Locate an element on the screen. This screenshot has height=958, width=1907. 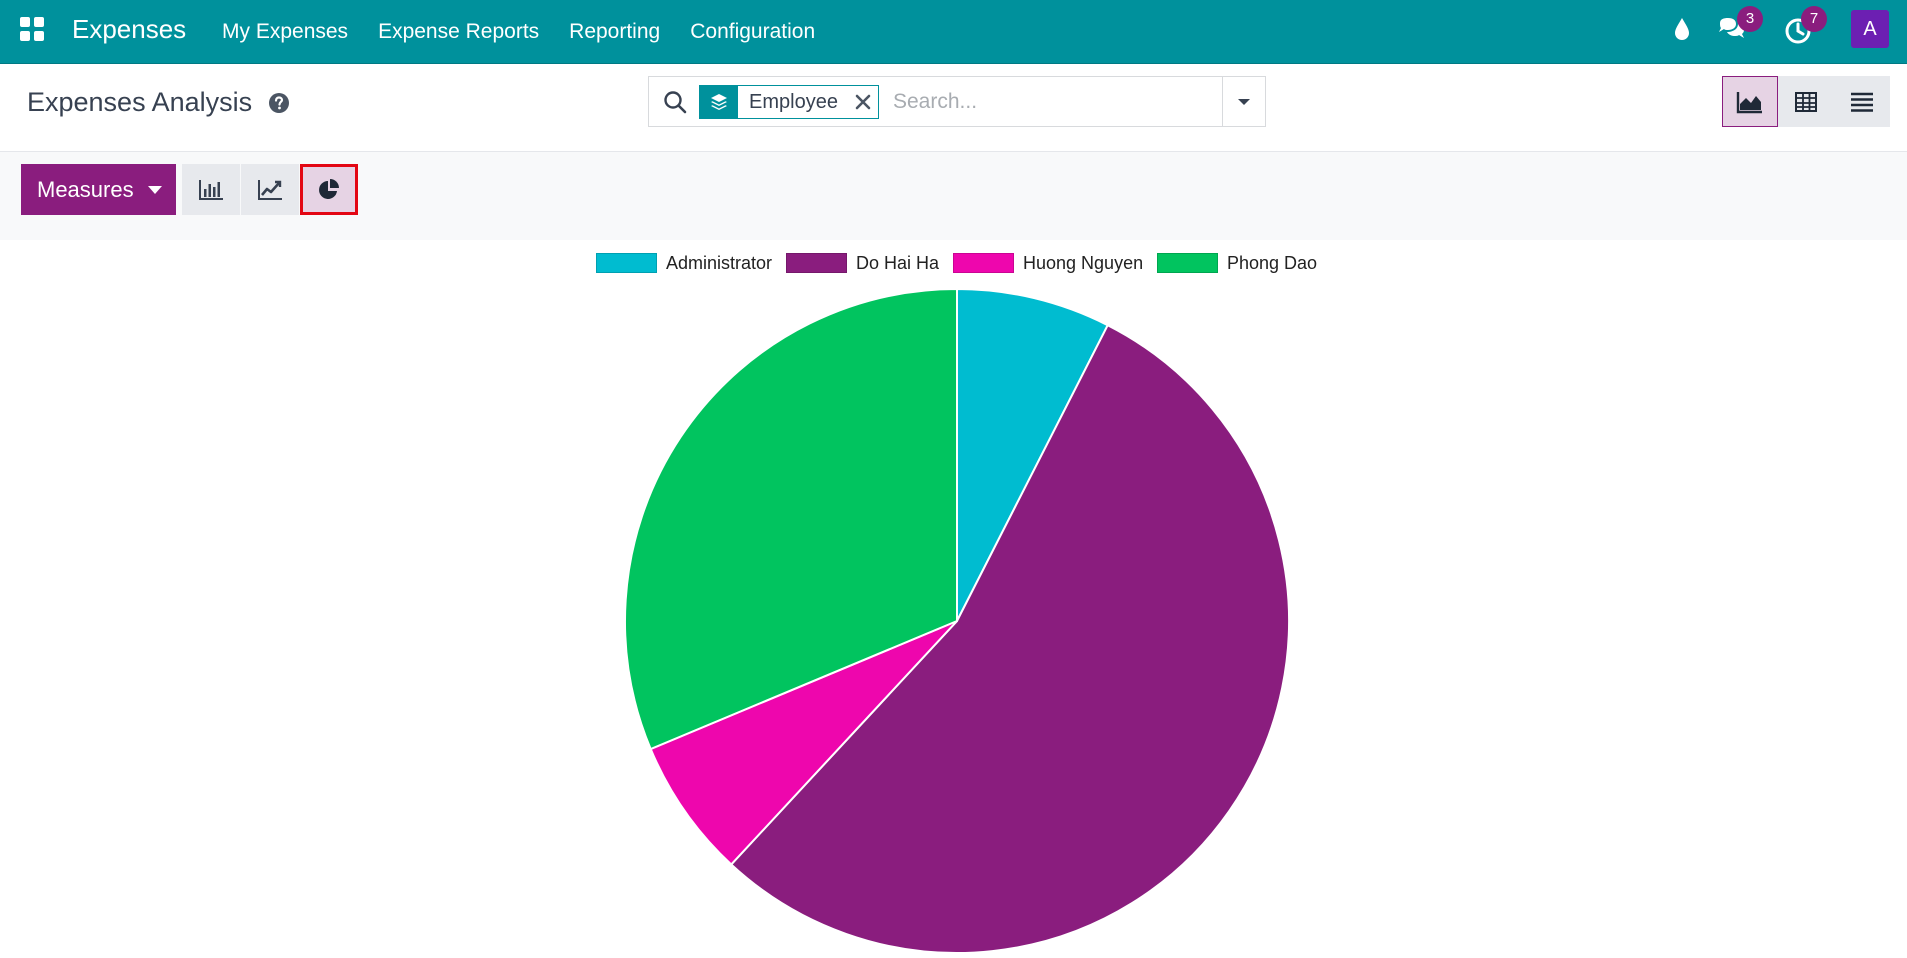
messages-count-badge: 3 is located at coordinates (1750, 19).